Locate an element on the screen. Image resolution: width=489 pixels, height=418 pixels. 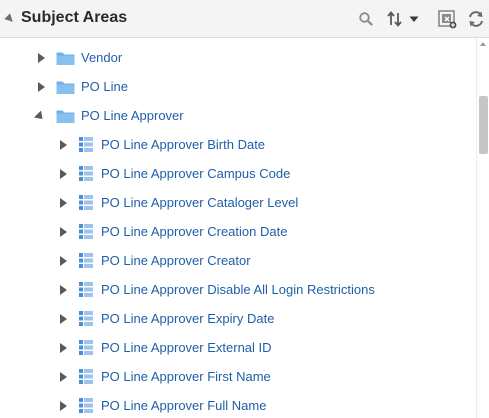
collapse-panel-icon is located at coordinates (10, 19).